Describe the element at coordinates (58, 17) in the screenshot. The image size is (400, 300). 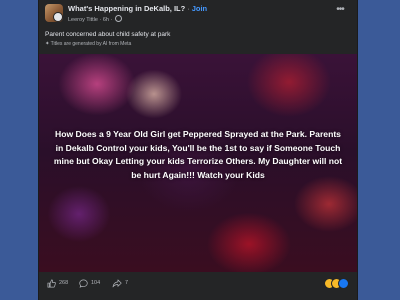
I see `author-avatar` at that location.